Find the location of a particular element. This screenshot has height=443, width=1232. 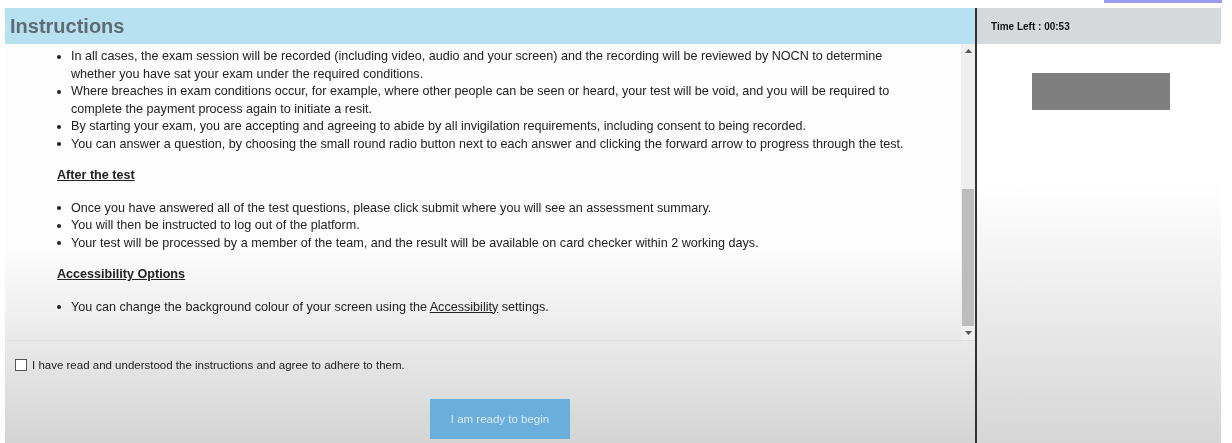

section-heading: After the test is located at coordinates (96, 175).